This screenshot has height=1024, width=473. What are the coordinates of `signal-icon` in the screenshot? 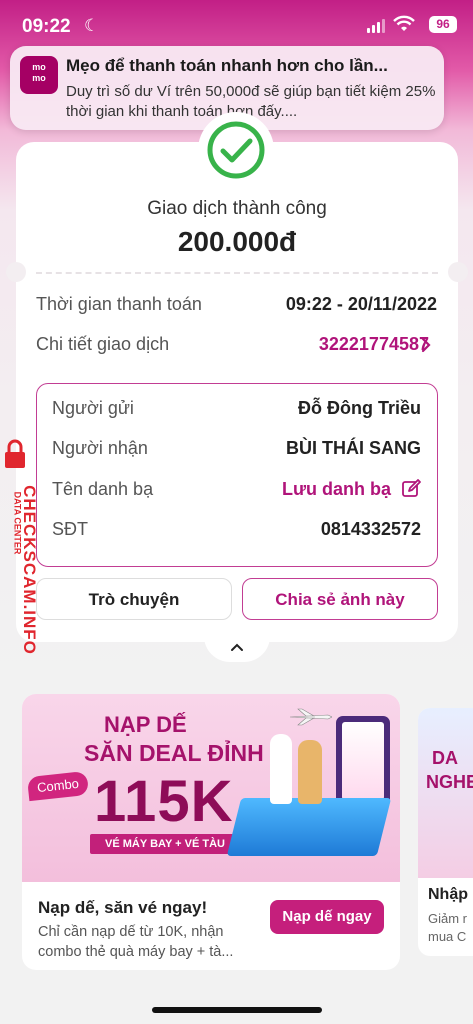 It's located at (376, 25).